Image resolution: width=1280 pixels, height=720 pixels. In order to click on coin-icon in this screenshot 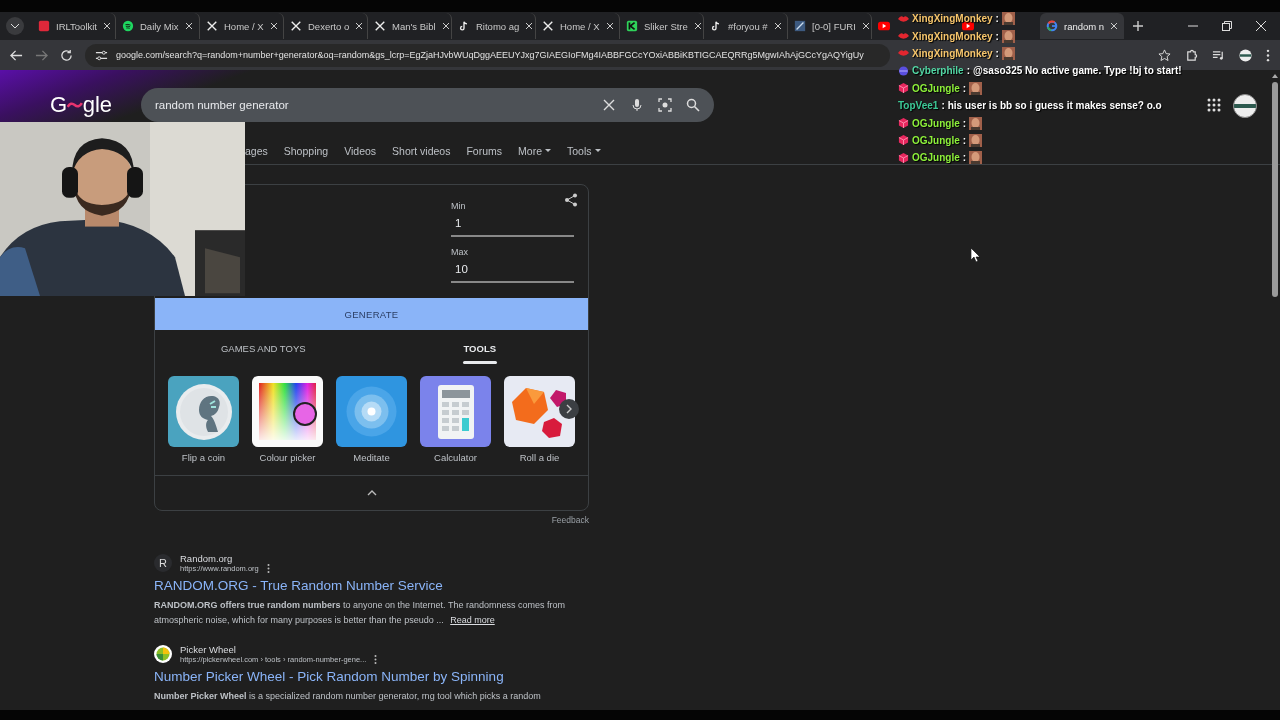, I will do `click(203, 411)`.